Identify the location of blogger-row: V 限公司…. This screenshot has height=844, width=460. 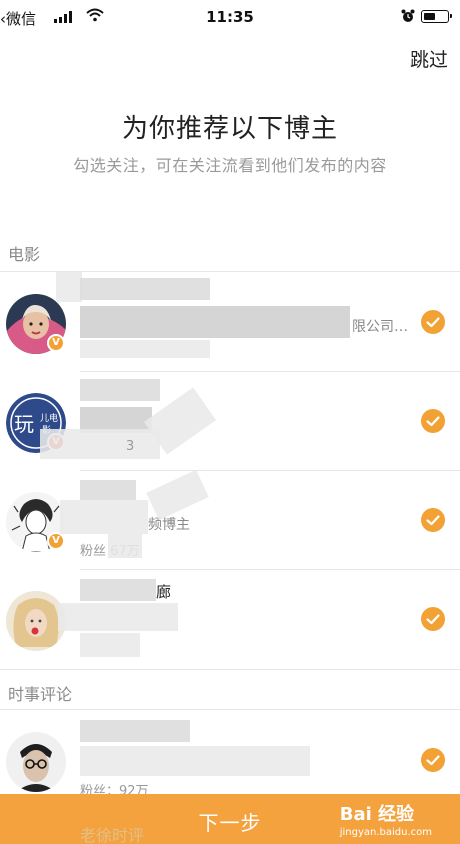
(230, 321).